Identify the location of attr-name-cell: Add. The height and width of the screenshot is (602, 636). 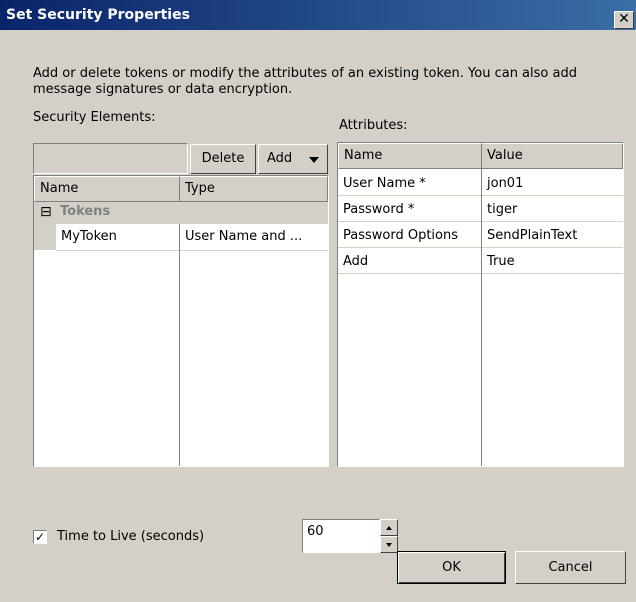
(410, 262).